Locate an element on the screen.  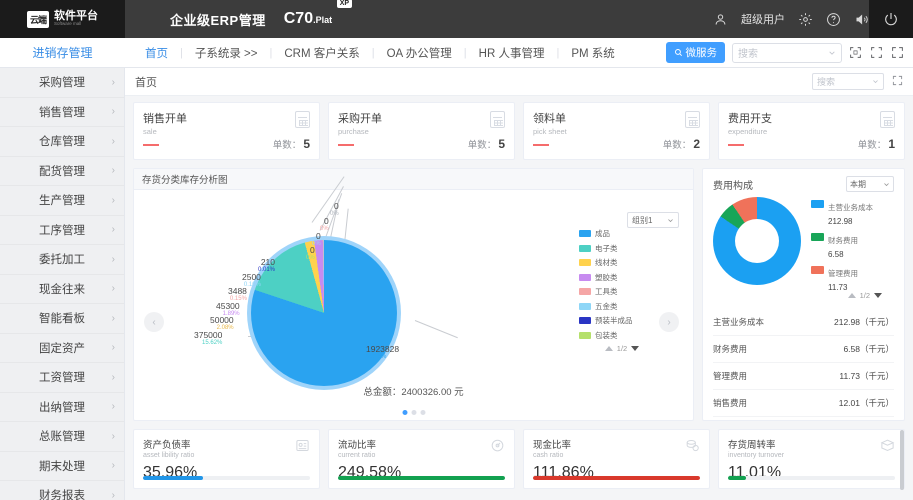
sidebar-item-outsourcing: 委托加工 › is located at coordinates (62, 260).